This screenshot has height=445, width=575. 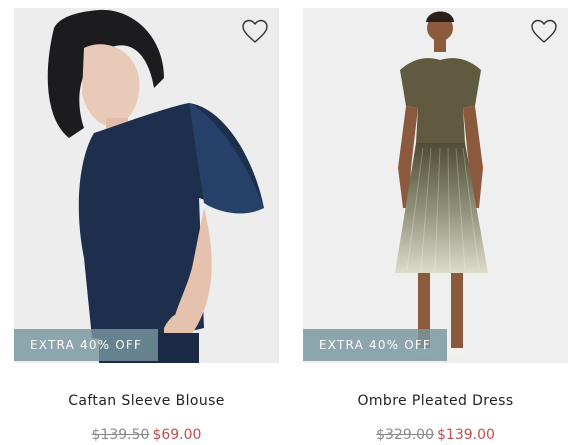 What do you see at coordinates (435, 435) in the screenshot?
I see `price-row: $329.00 $139.00` at bounding box center [435, 435].